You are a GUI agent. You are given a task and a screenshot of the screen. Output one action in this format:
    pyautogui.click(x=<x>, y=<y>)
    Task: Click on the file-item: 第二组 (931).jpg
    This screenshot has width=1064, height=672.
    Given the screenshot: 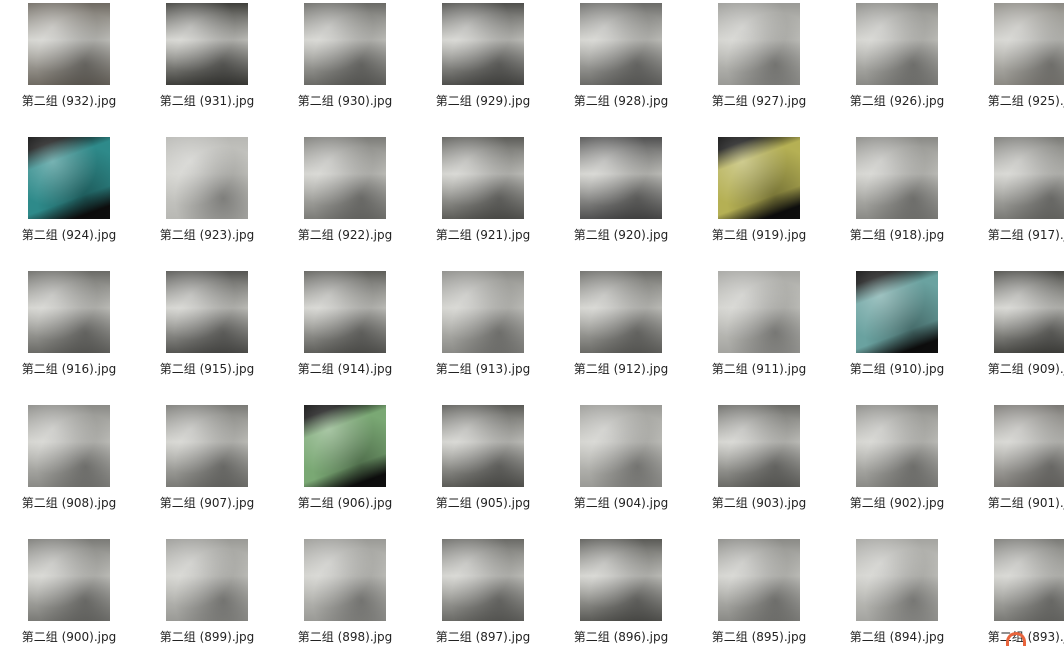 What is the action you would take?
    pyautogui.click(x=207, y=69)
    